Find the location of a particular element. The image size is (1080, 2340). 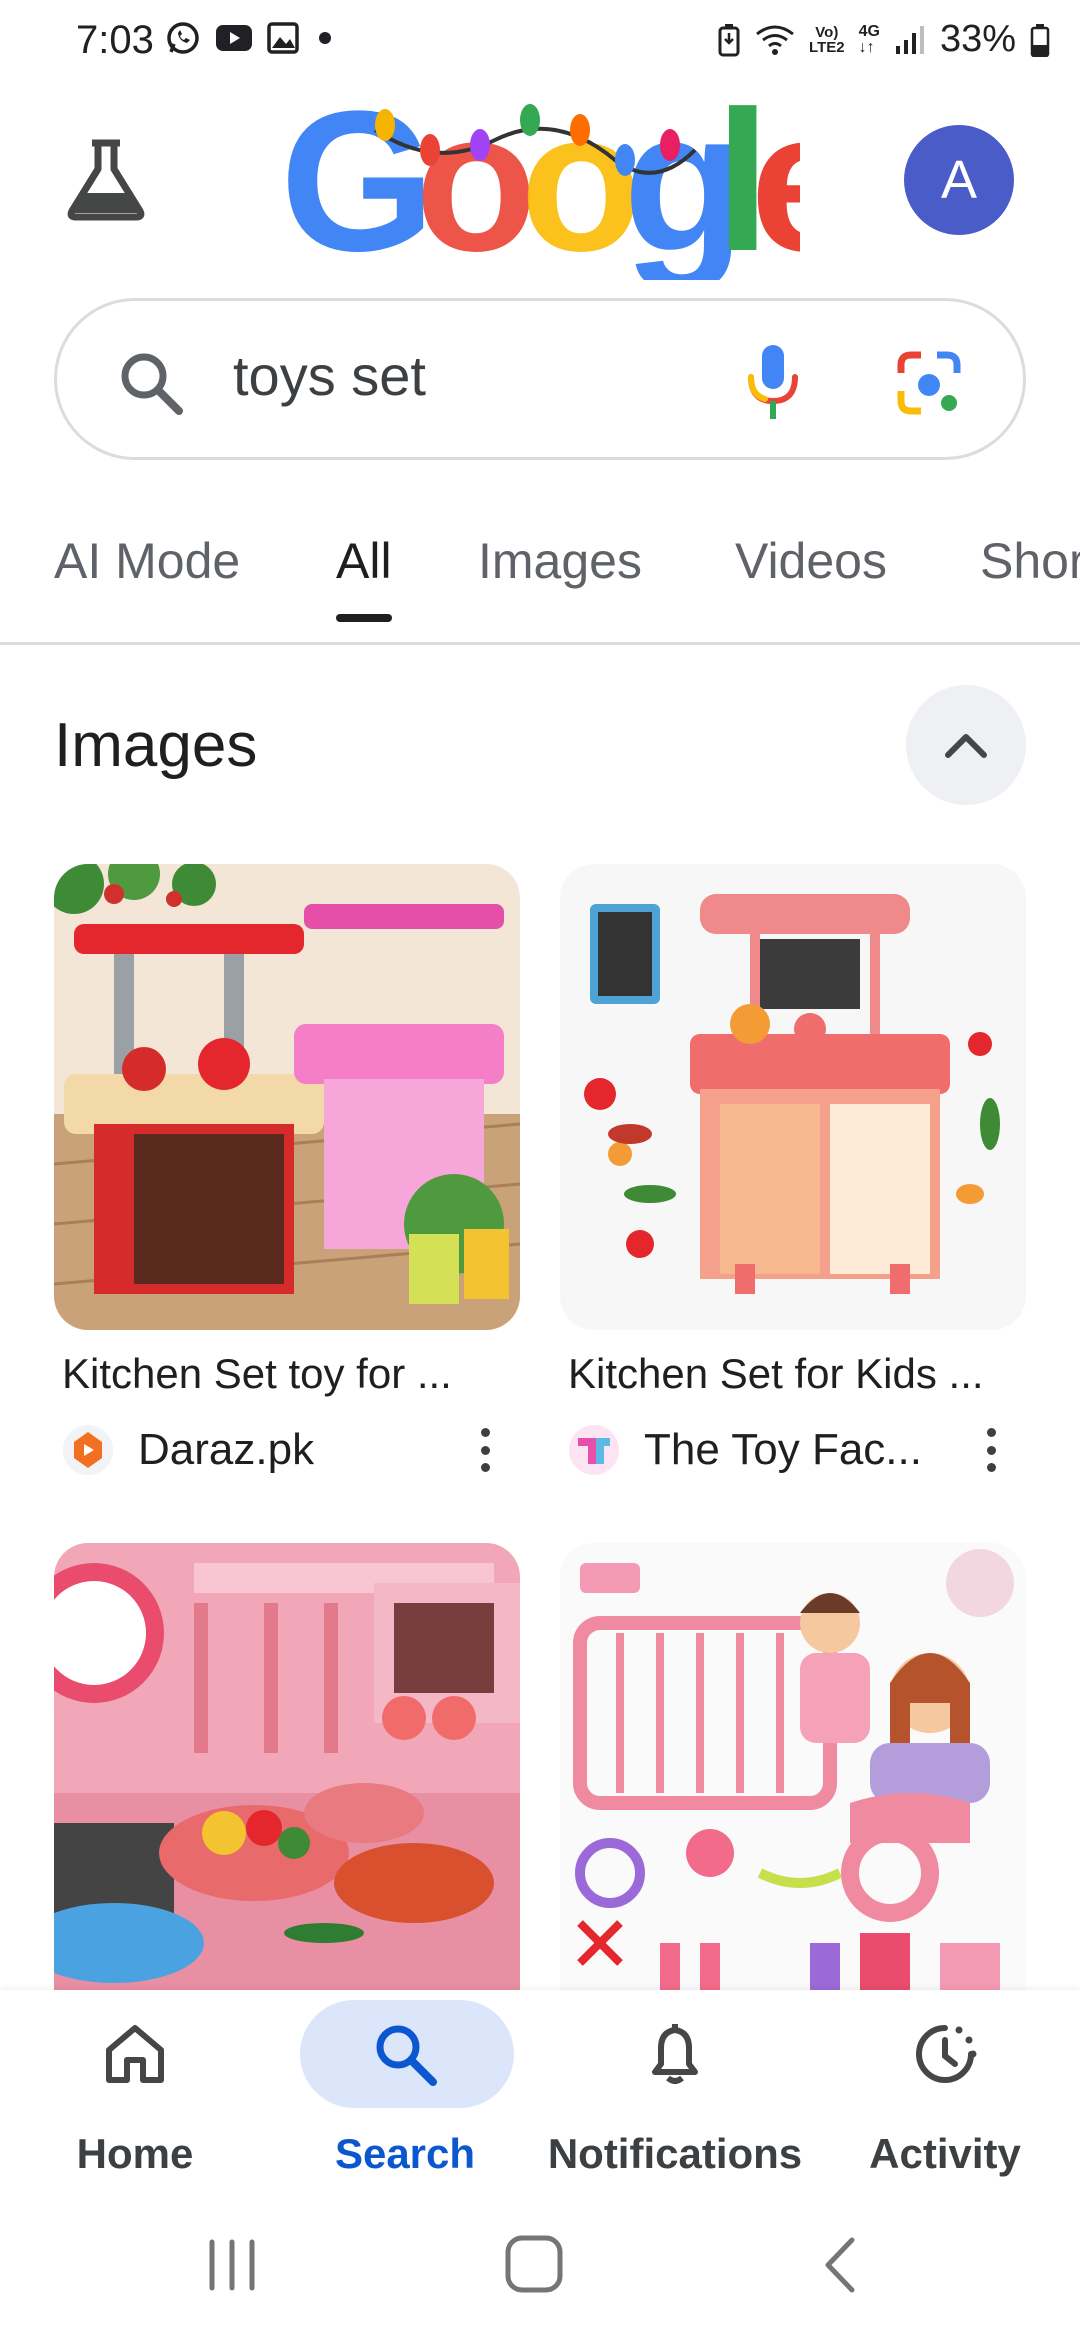

image-result-card: Kitchen Set toy for ... Daraz.pk is located at coordinates (287, 1170).